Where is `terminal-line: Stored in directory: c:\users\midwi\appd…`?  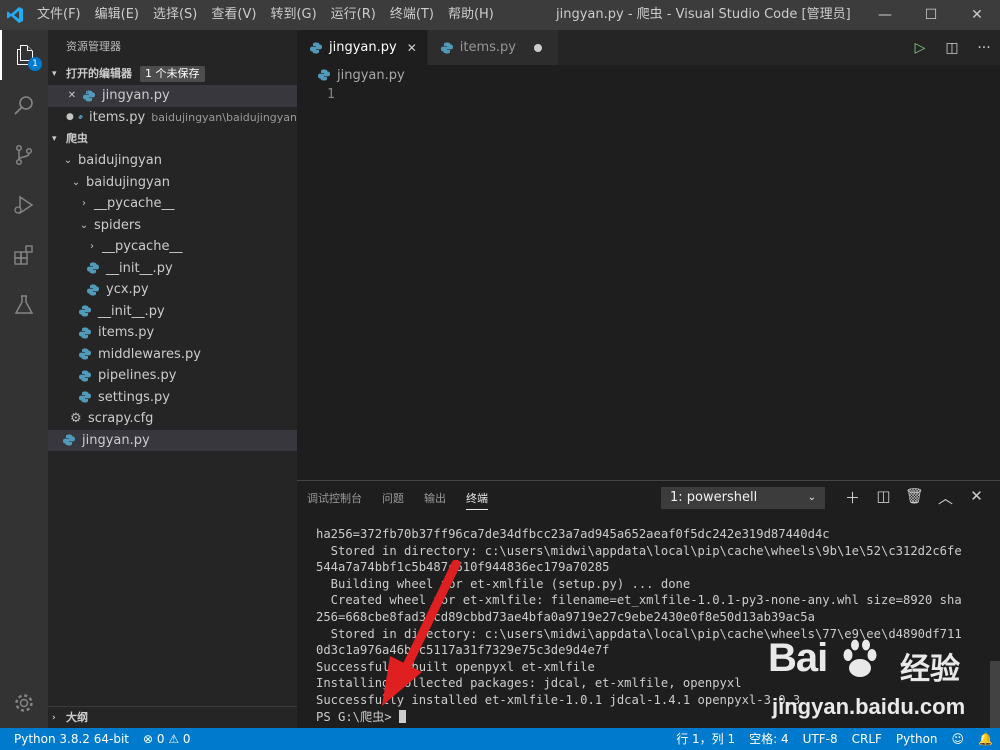 terminal-line: Stored in directory: c:\users\midwi\appd… is located at coordinates (639, 550).